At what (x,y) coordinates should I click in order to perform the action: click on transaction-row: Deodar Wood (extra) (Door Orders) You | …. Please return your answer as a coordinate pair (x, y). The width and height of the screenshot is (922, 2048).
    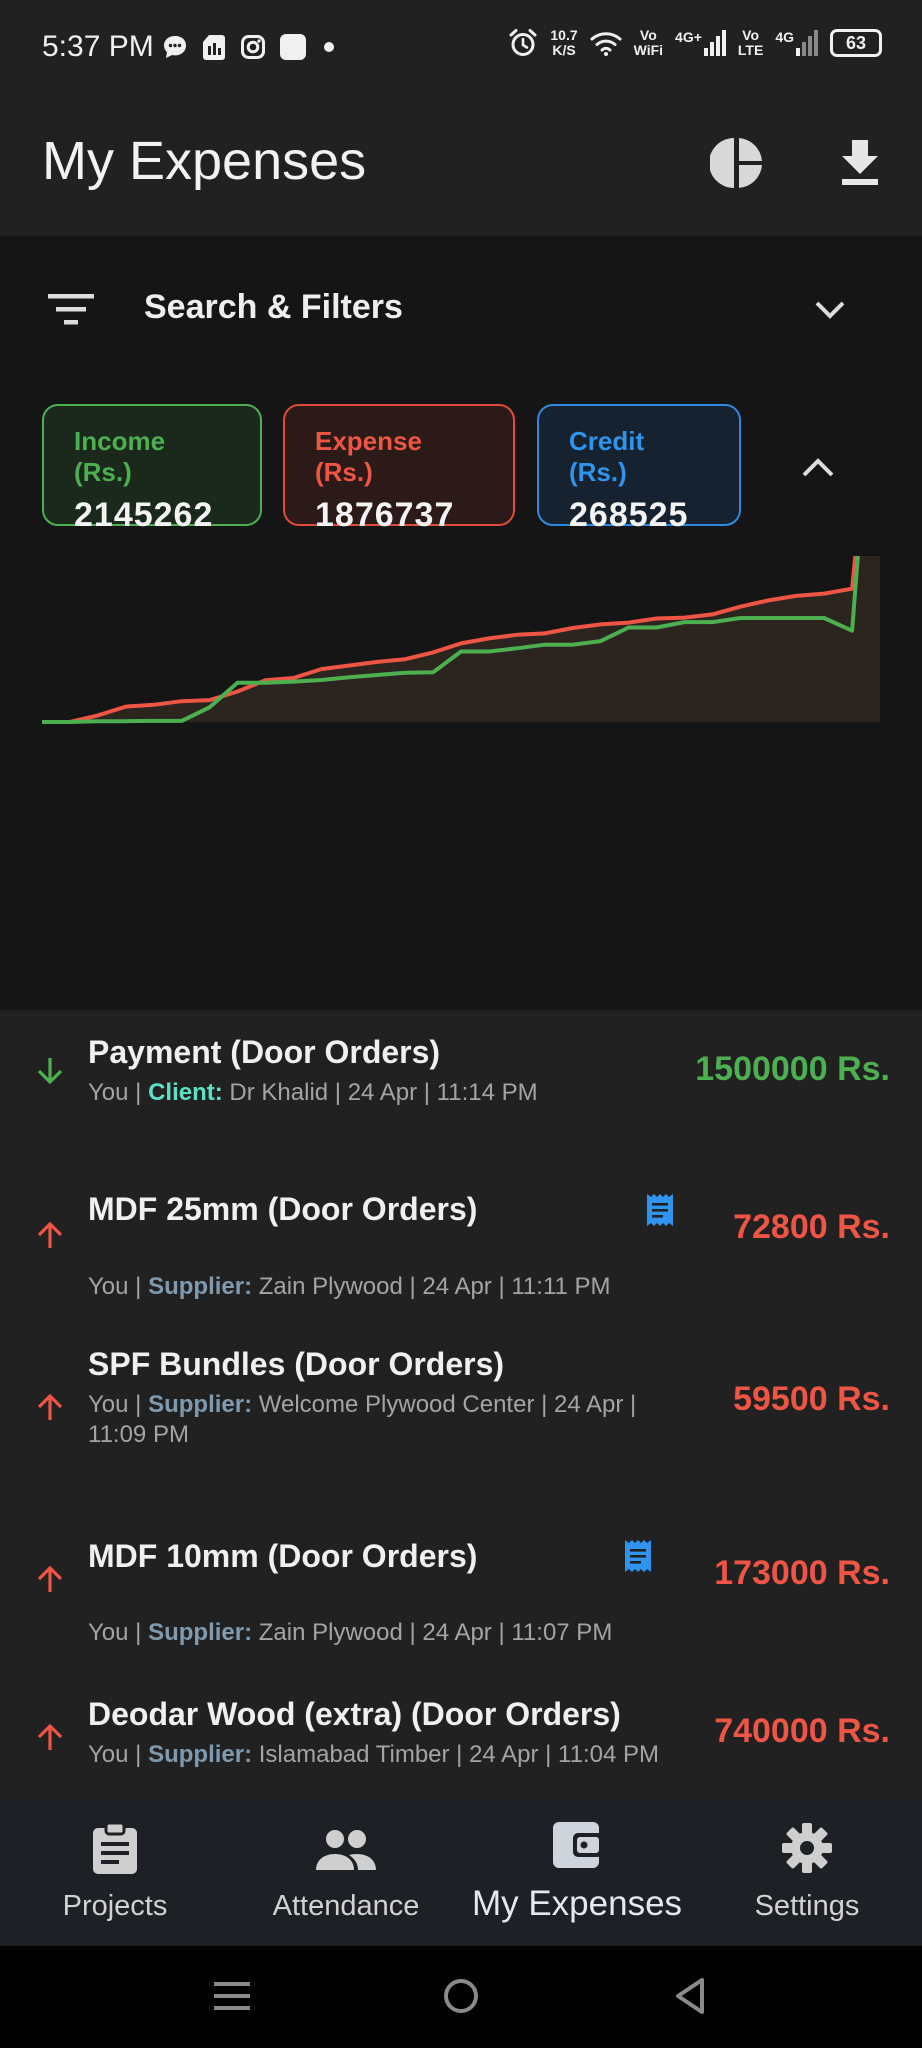
    Looking at the image, I should click on (461, 1729).